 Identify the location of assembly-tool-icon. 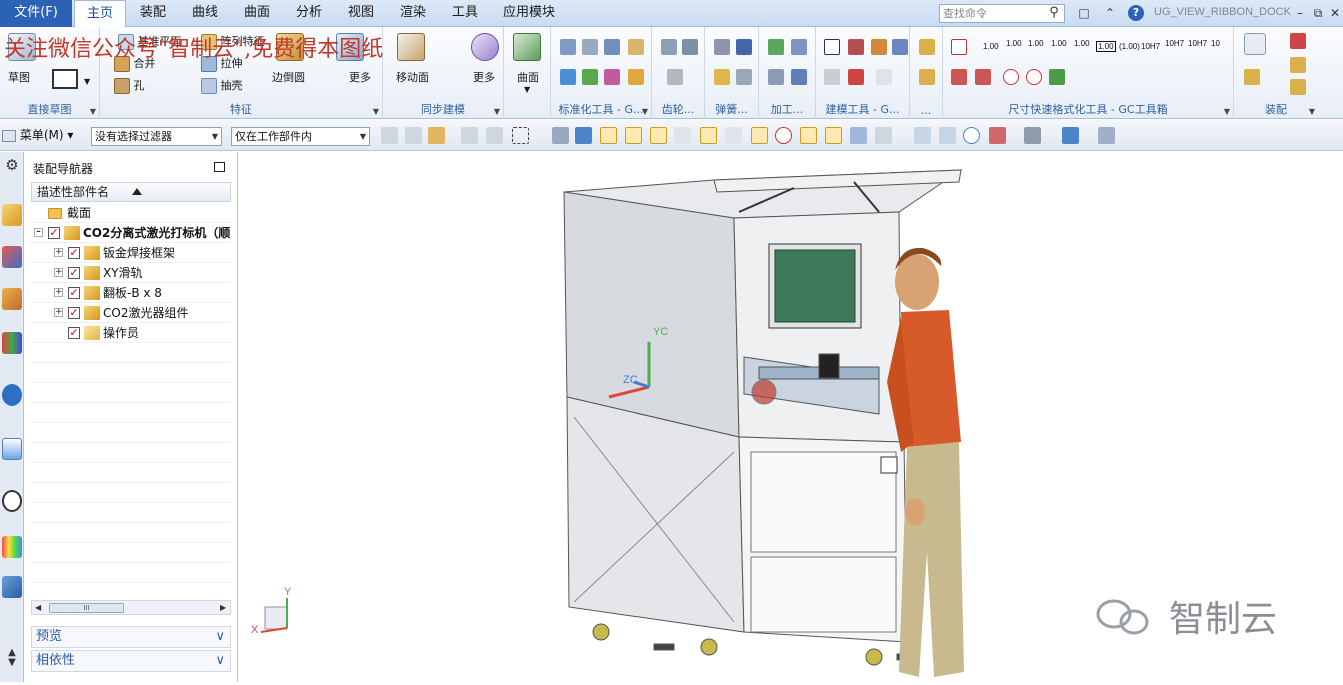
(1298, 65).